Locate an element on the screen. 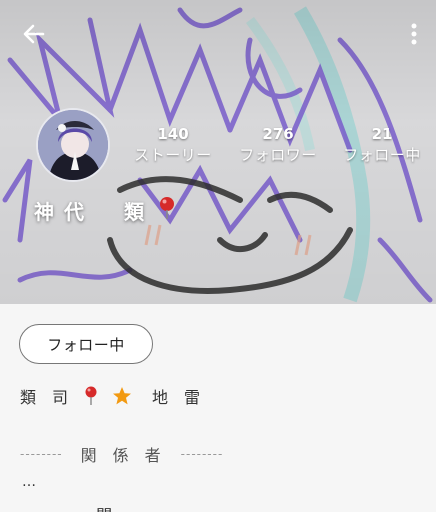 The image size is (436, 512). more-vertical-icon is located at coordinates (414, 34).